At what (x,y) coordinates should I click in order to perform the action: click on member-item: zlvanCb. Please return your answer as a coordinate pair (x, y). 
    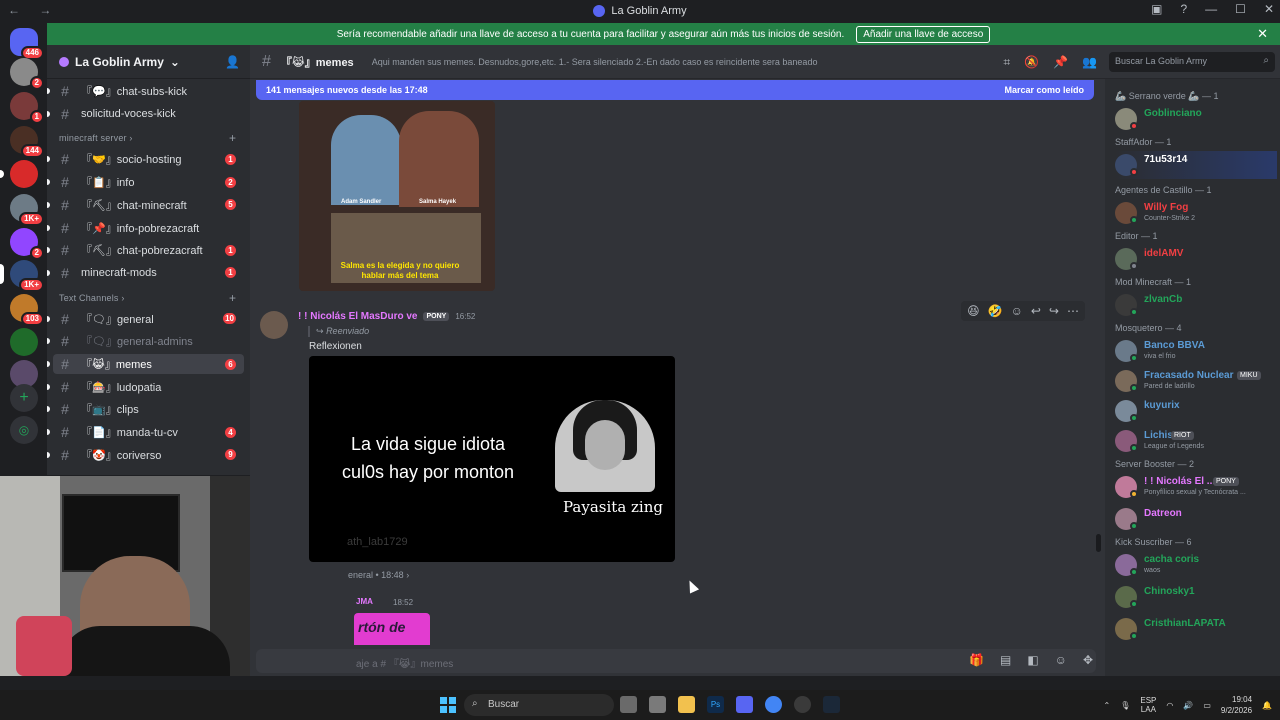
    Looking at the image, I should click on (1196, 305).